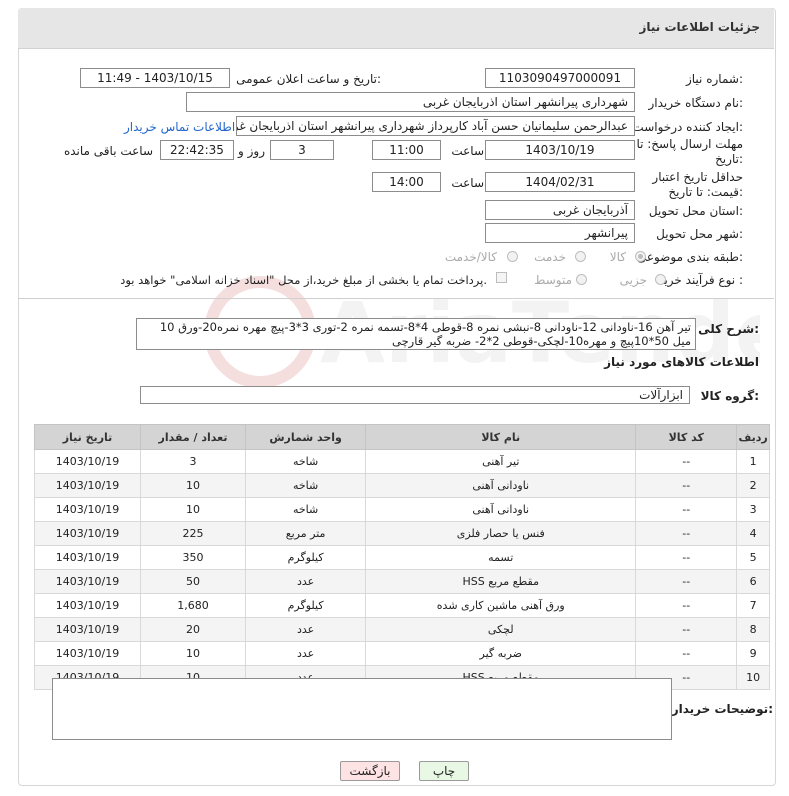  I want to click on reply-deadline-label: مهلت ارسال پاسخ: تا تاریخ:, so click(689, 151).